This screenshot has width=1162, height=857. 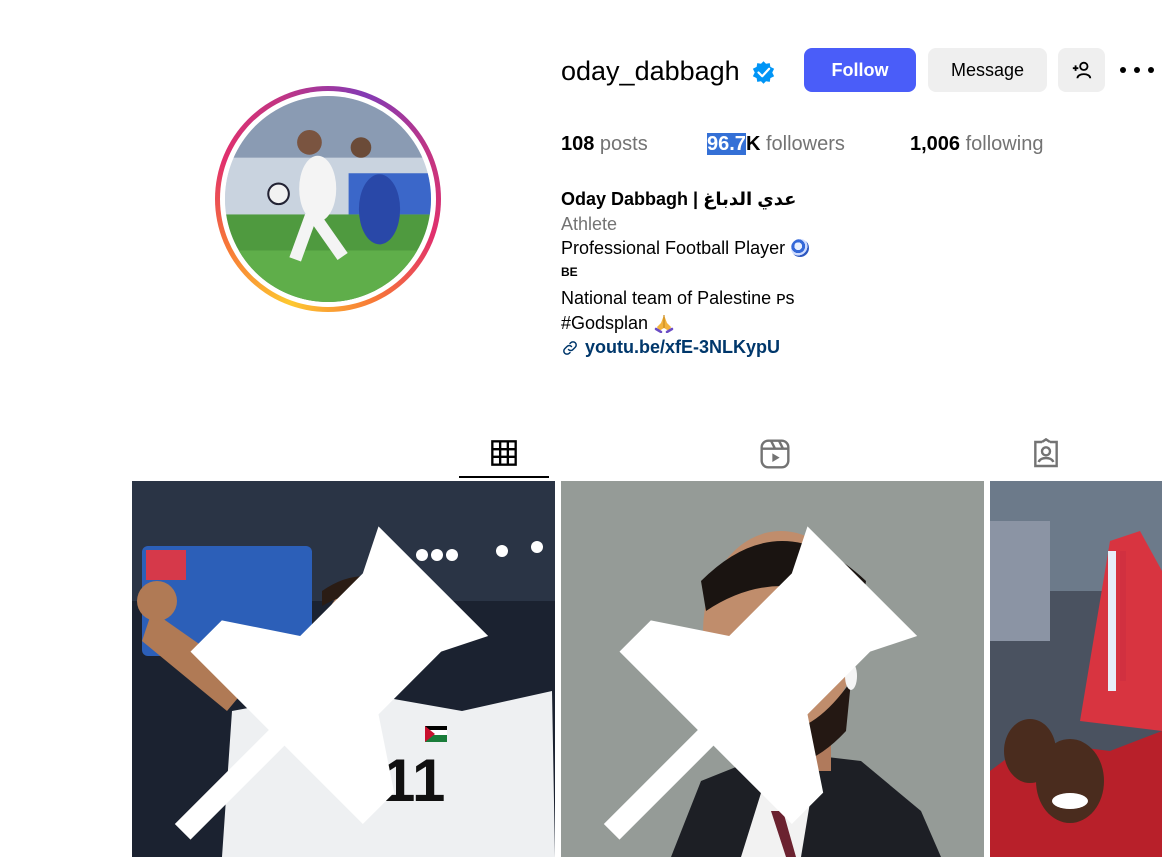 I want to click on follow-button: Follow, so click(x=860, y=70).